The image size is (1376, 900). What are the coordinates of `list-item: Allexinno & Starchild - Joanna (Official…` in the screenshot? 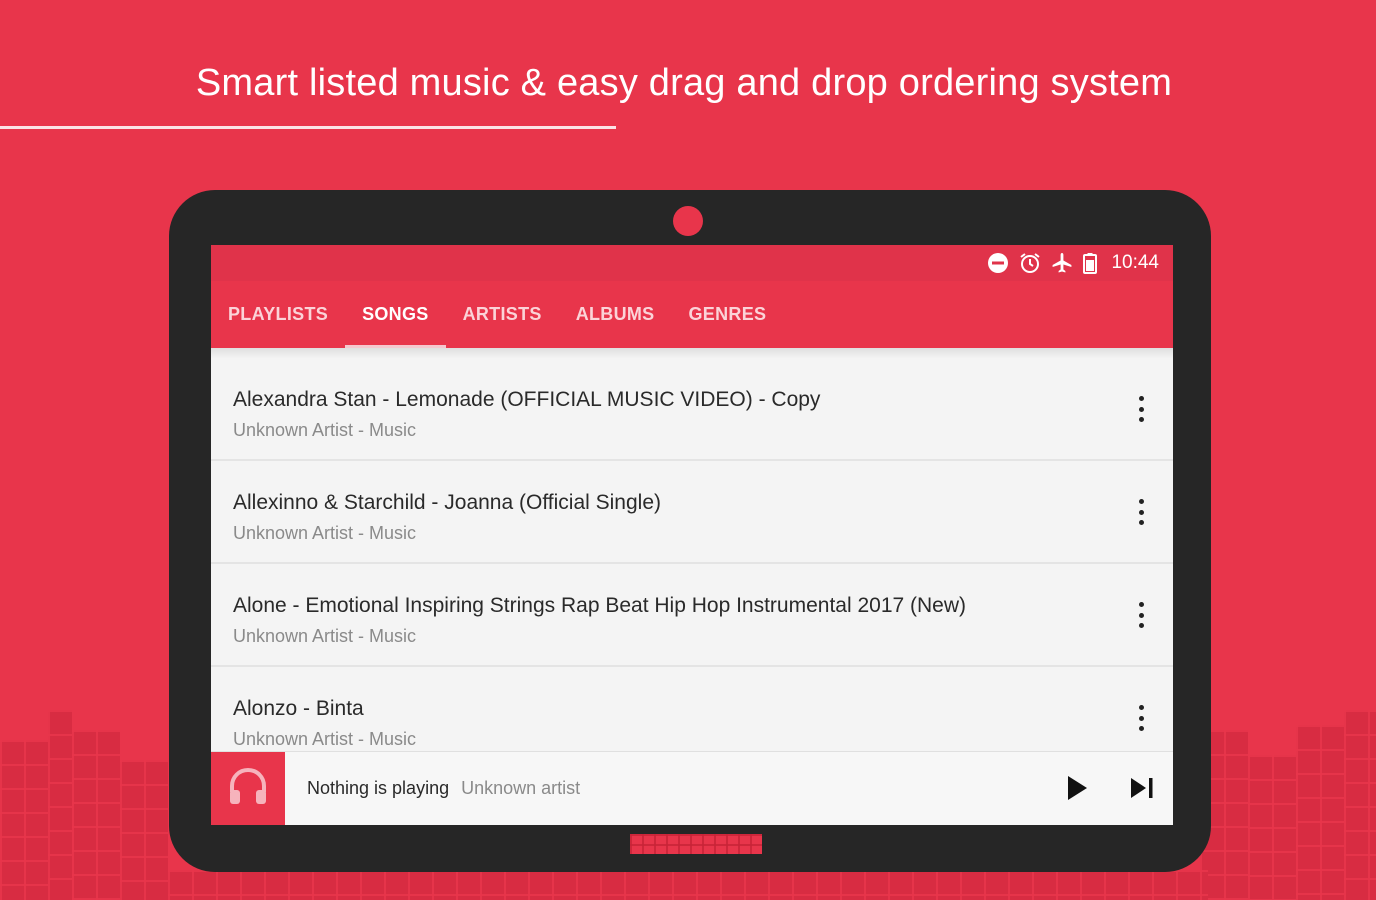 It's located at (692, 512).